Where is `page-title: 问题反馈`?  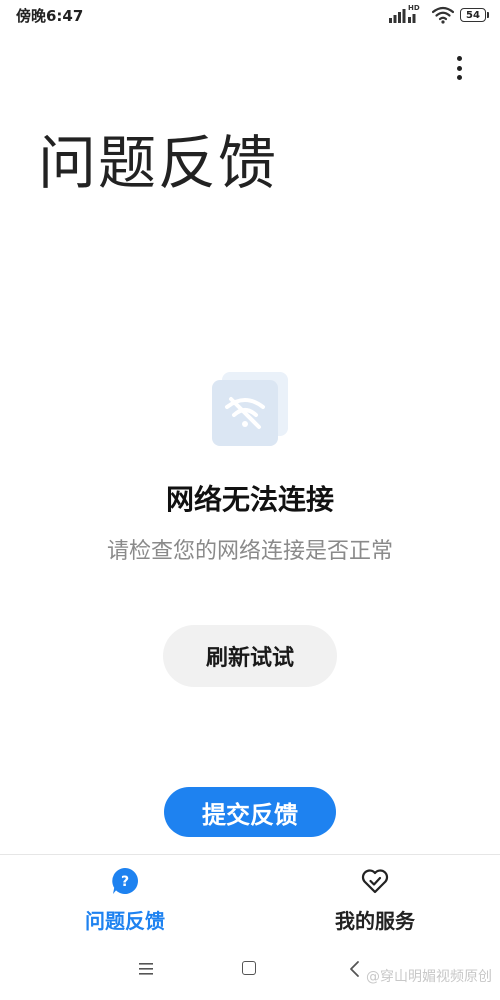 page-title: 问题反馈 is located at coordinates (158, 163).